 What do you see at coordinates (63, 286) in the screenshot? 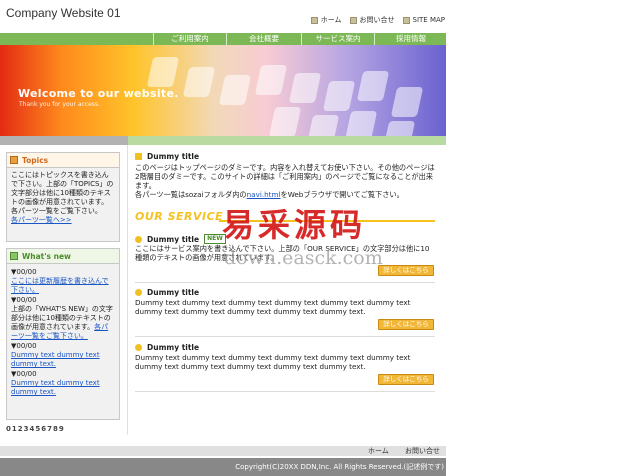
I see `news-item-link: ここには更新履歴を書き込んで下さい。` at bounding box center [63, 286].